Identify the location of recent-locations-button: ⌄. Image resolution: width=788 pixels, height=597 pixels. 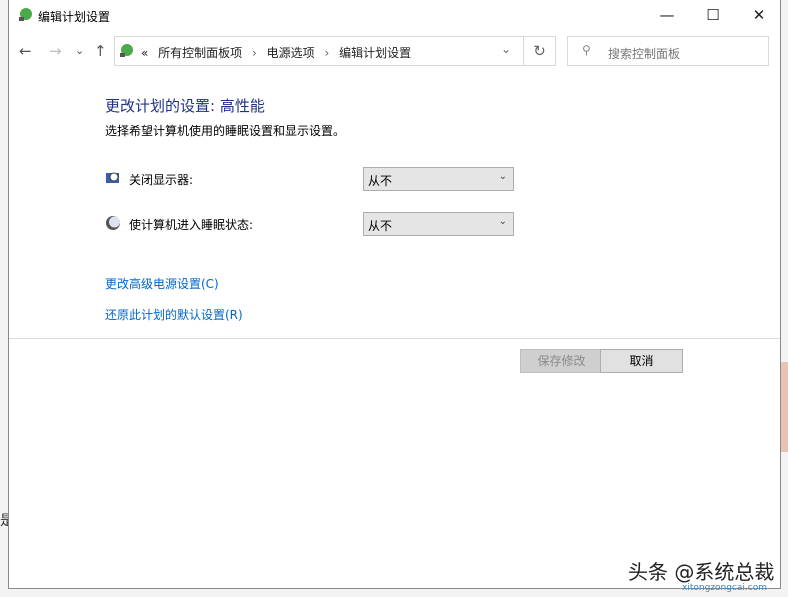
(79, 50).